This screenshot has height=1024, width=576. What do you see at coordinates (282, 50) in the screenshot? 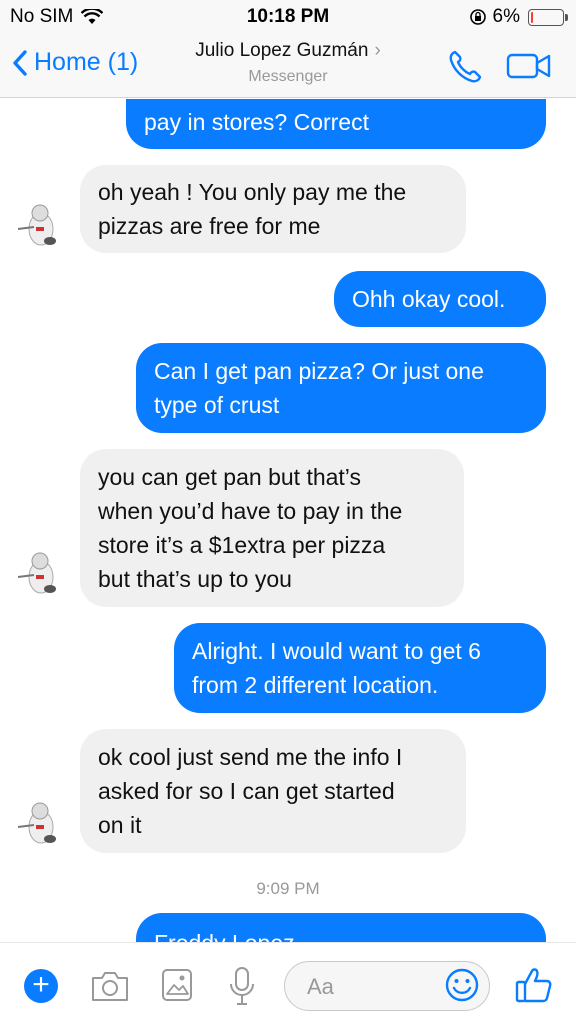
I see `contact-name: Julio Lopez Guzmán` at bounding box center [282, 50].